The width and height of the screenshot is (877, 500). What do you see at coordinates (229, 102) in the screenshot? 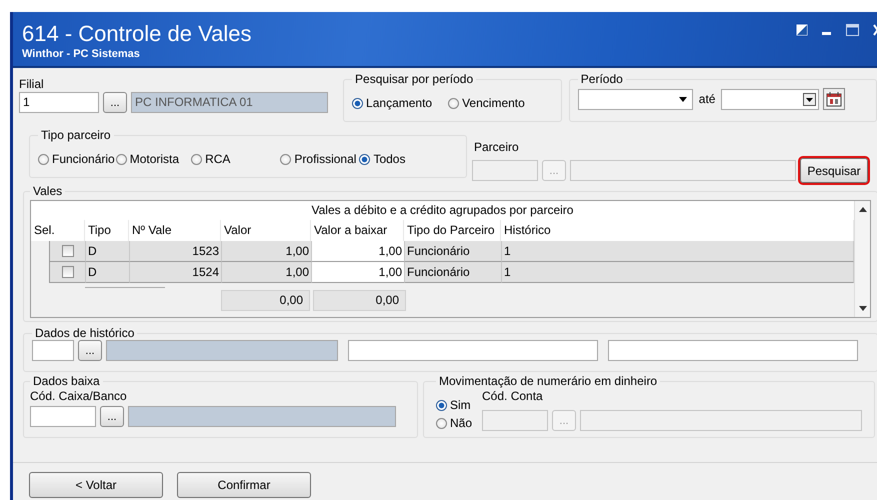
I see `readonly-field: PC INFORMATICA 01` at bounding box center [229, 102].